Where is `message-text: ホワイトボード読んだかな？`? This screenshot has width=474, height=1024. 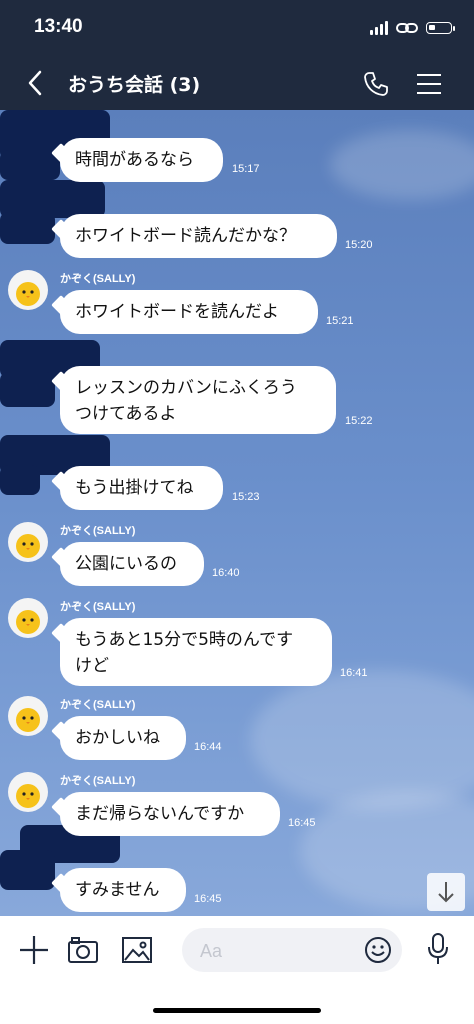
message-text: ホワイトボード読んだかな？ is located at coordinates (185, 236).